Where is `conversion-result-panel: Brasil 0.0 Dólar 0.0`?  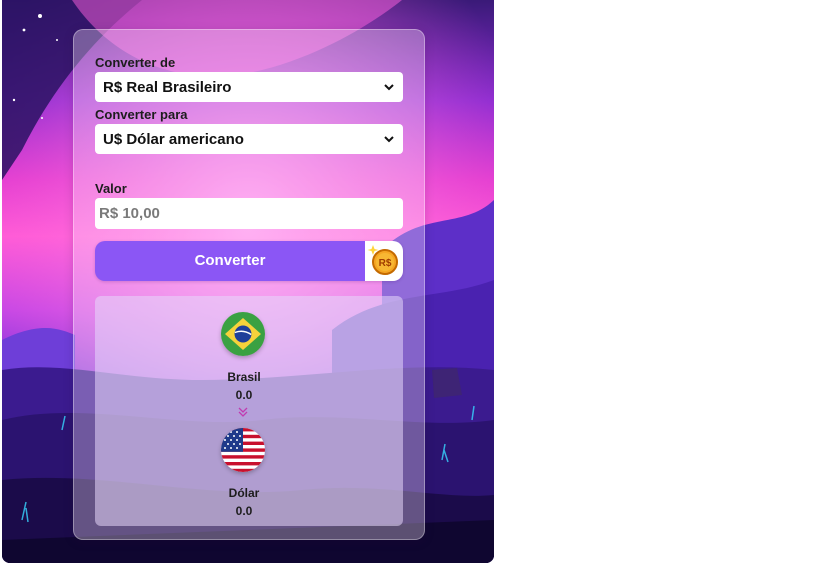 conversion-result-panel: Brasil 0.0 Dólar 0.0 is located at coordinates (249, 411).